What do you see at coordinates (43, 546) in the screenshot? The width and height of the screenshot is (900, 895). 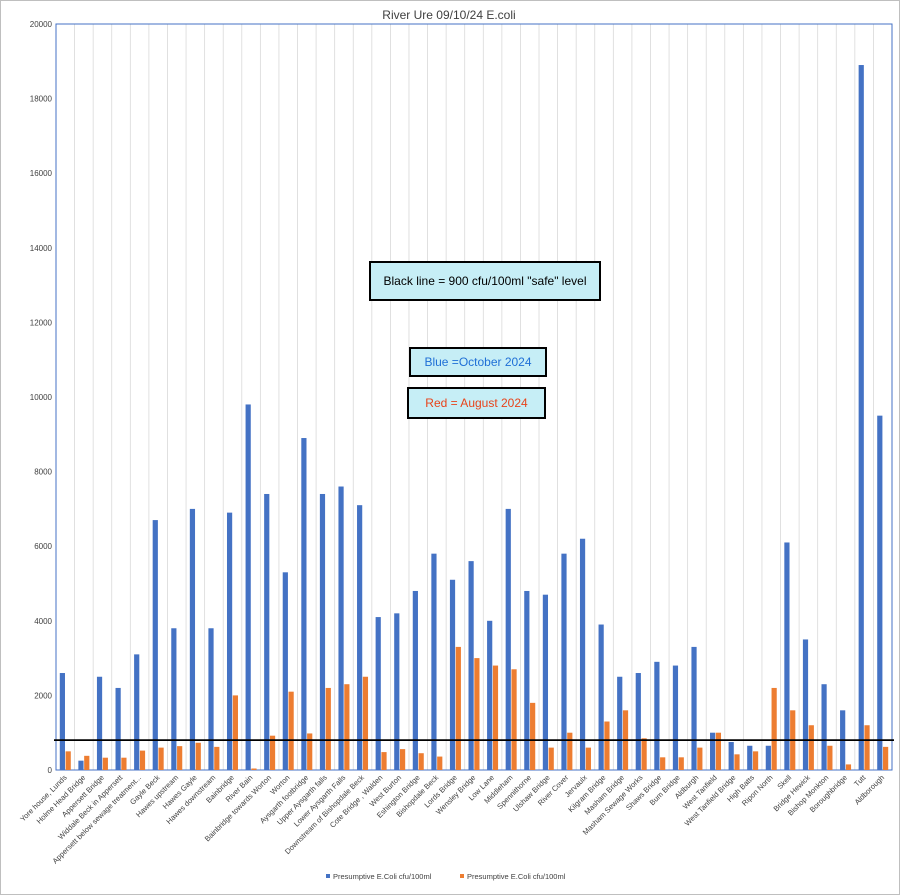 I see `y-tick-label: 6000` at bounding box center [43, 546].